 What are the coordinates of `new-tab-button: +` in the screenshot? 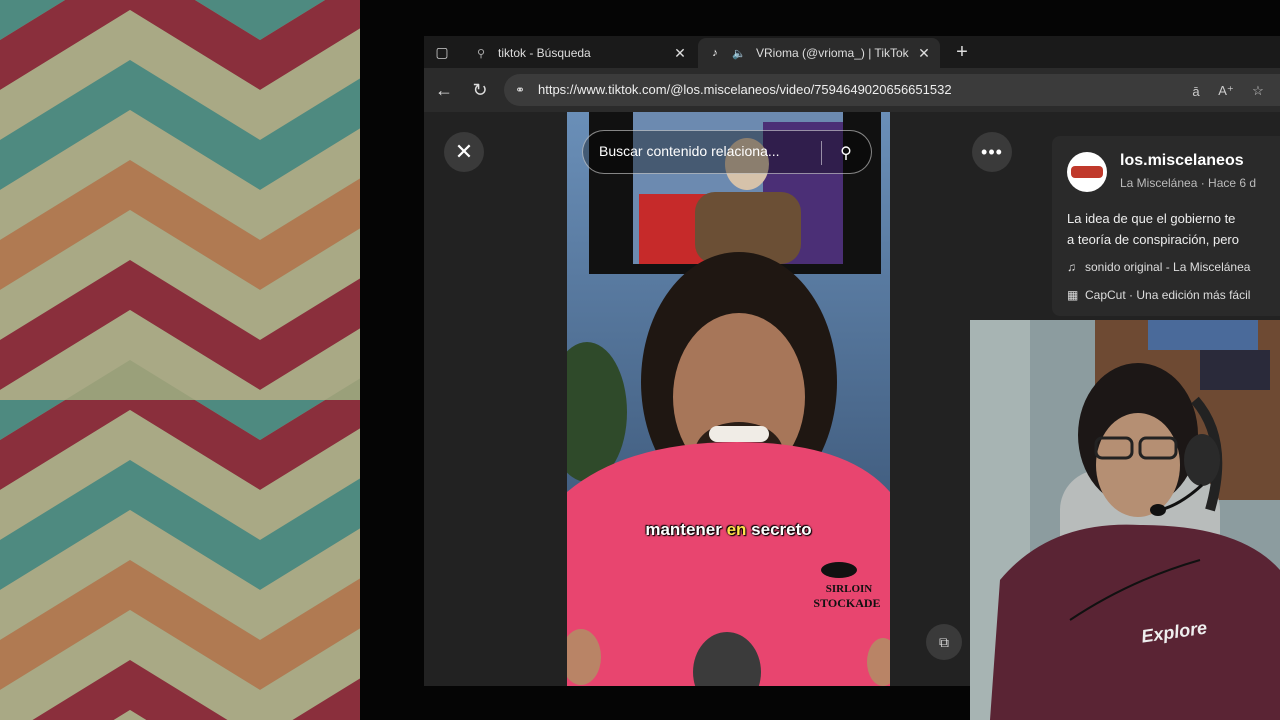 It's located at (962, 52).